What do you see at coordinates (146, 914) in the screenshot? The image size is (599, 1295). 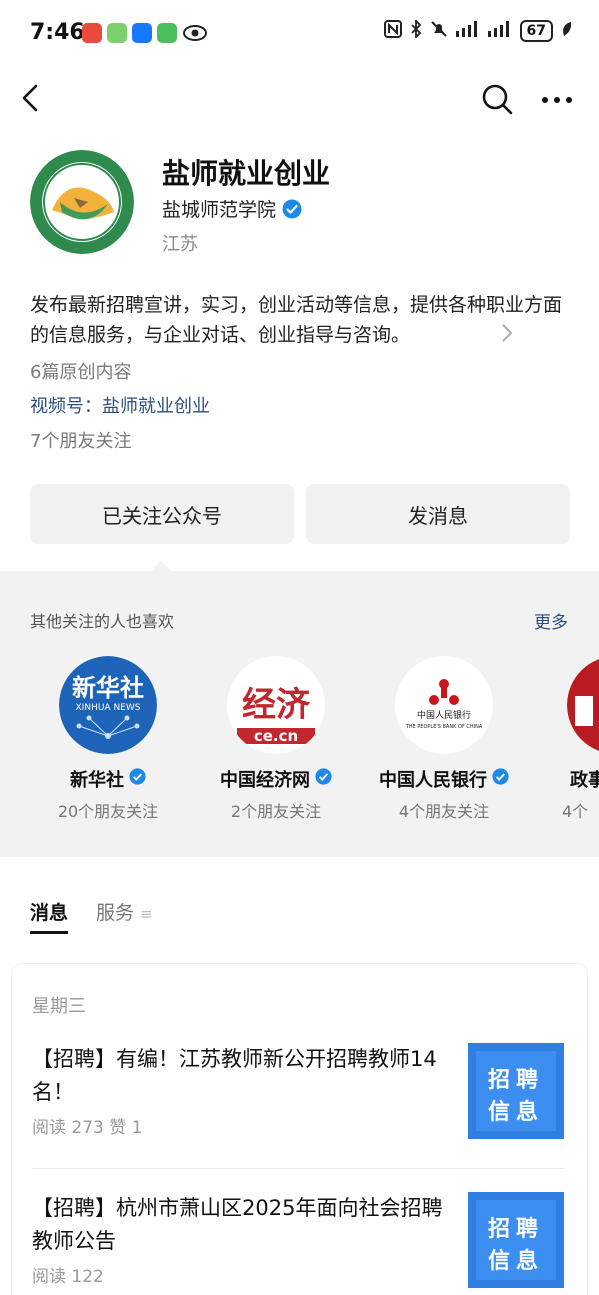 I see `menu-lines-icon: ≡` at bounding box center [146, 914].